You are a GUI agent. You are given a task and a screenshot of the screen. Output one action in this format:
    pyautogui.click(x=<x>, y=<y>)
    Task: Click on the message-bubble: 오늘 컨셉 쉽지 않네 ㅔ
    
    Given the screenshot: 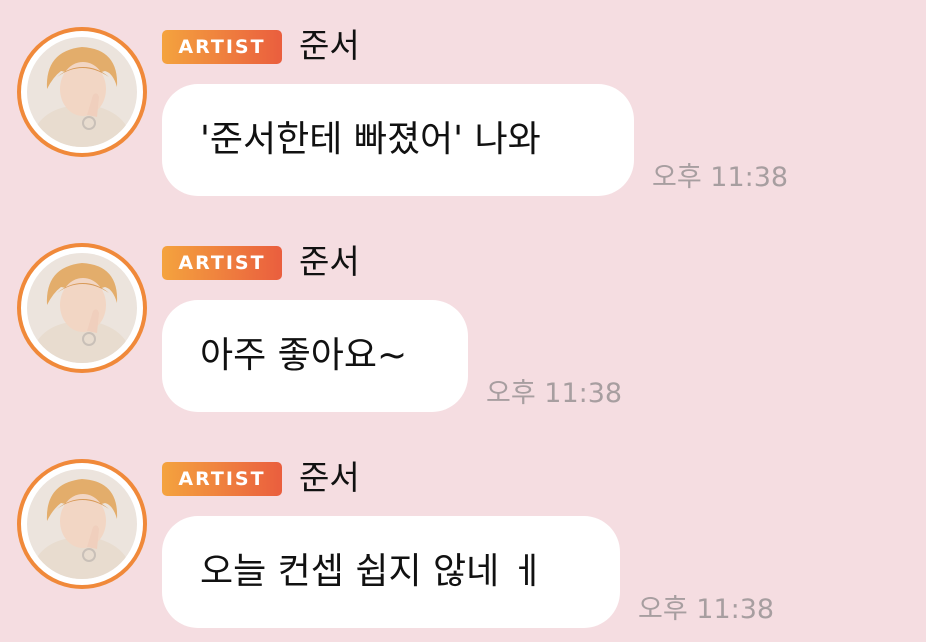 What is the action you would take?
    pyautogui.click(x=391, y=572)
    